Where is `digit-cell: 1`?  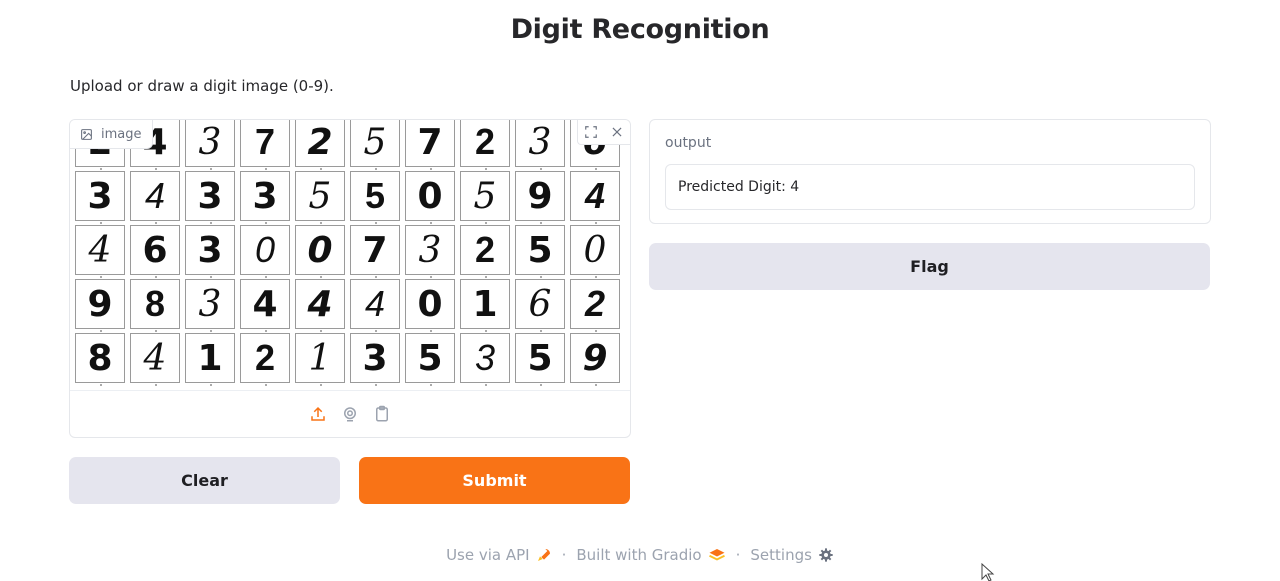
digit-cell: 1 is located at coordinates (210, 359).